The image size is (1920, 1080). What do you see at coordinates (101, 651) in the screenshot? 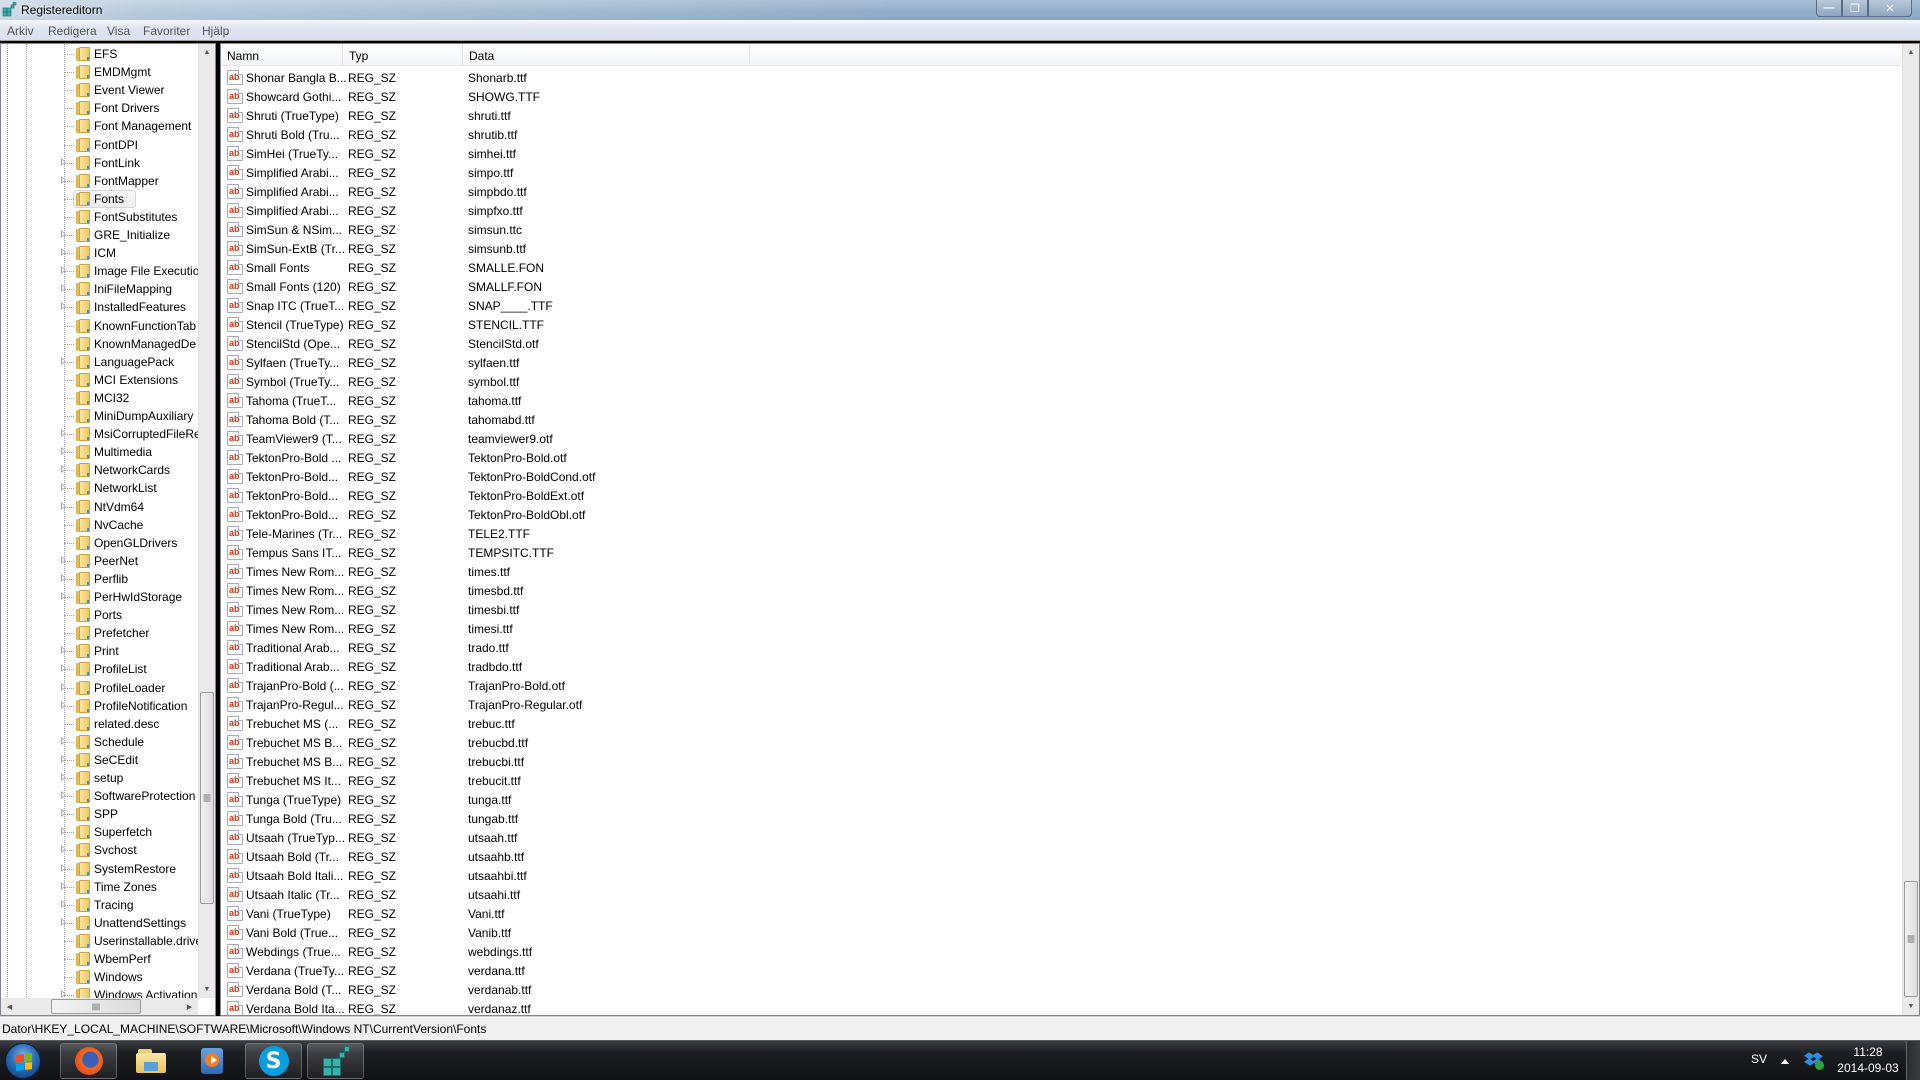
I see `tree-item: Print` at bounding box center [101, 651].